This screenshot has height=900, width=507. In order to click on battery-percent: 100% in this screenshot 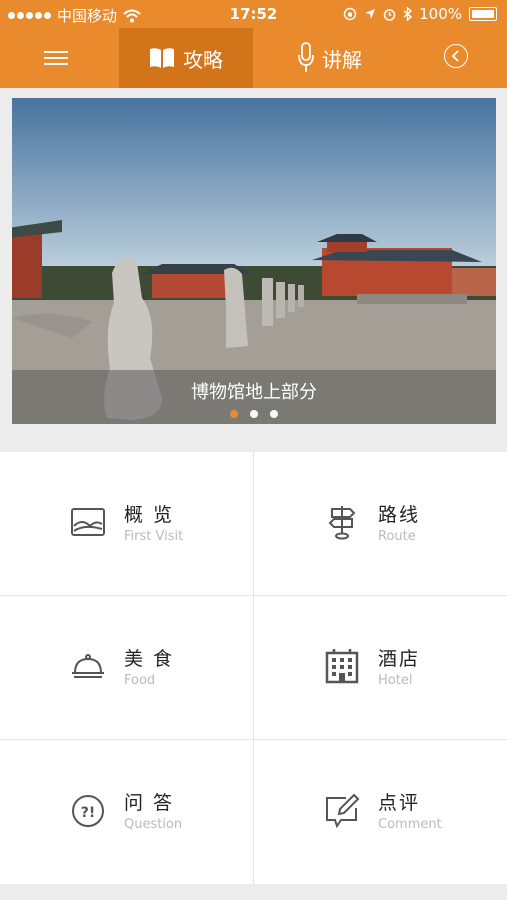, I will do `click(440, 14)`.